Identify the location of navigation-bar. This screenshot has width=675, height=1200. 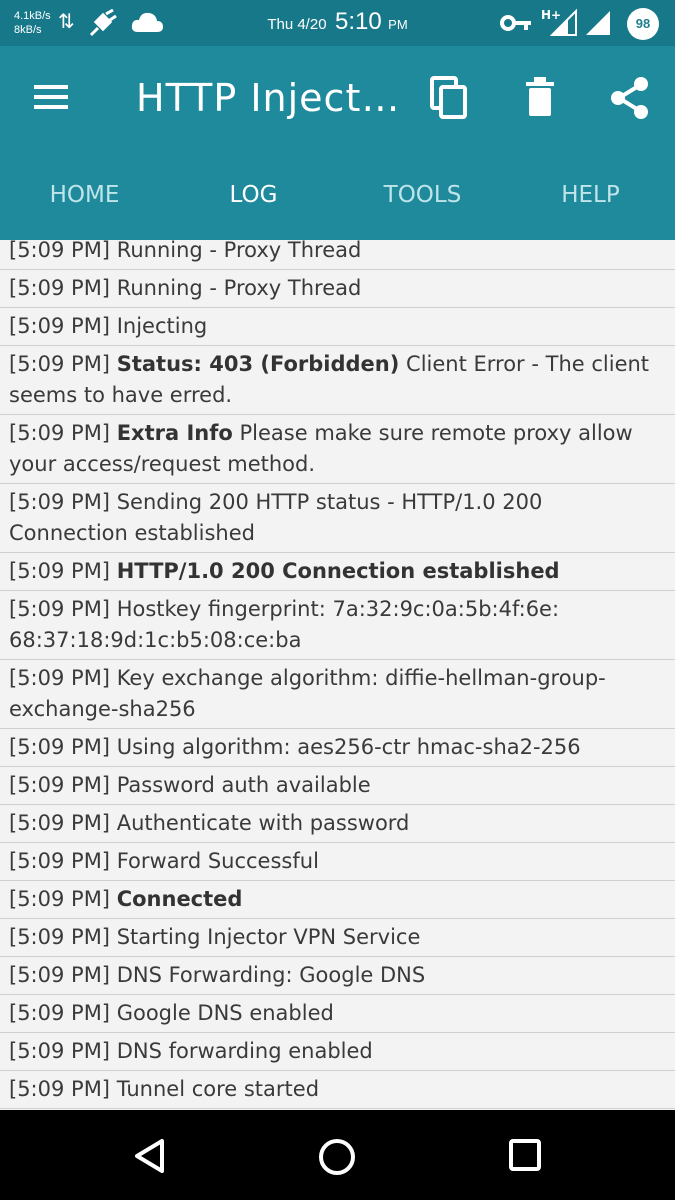
(337, 1155).